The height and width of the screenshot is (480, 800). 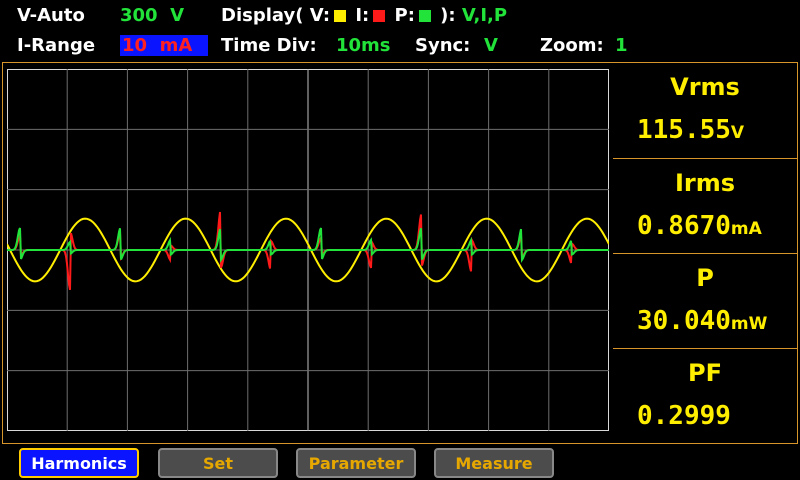 What do you see at coordinates (746, 229) in the screenshot?
I see `irms-unit: mA` at bounding box center [746, 229].